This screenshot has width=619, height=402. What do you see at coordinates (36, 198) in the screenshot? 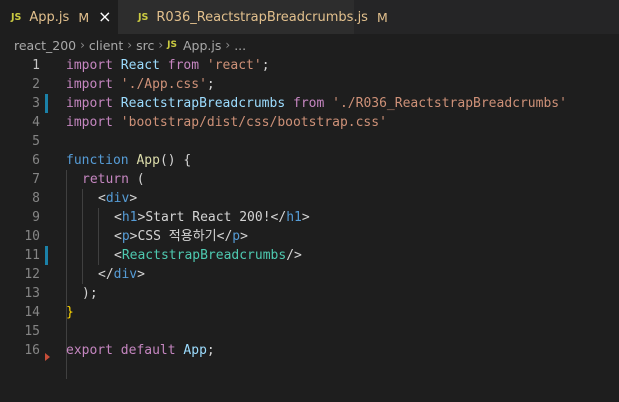
I see `line-number: 8` at bounding box center [36, 198].